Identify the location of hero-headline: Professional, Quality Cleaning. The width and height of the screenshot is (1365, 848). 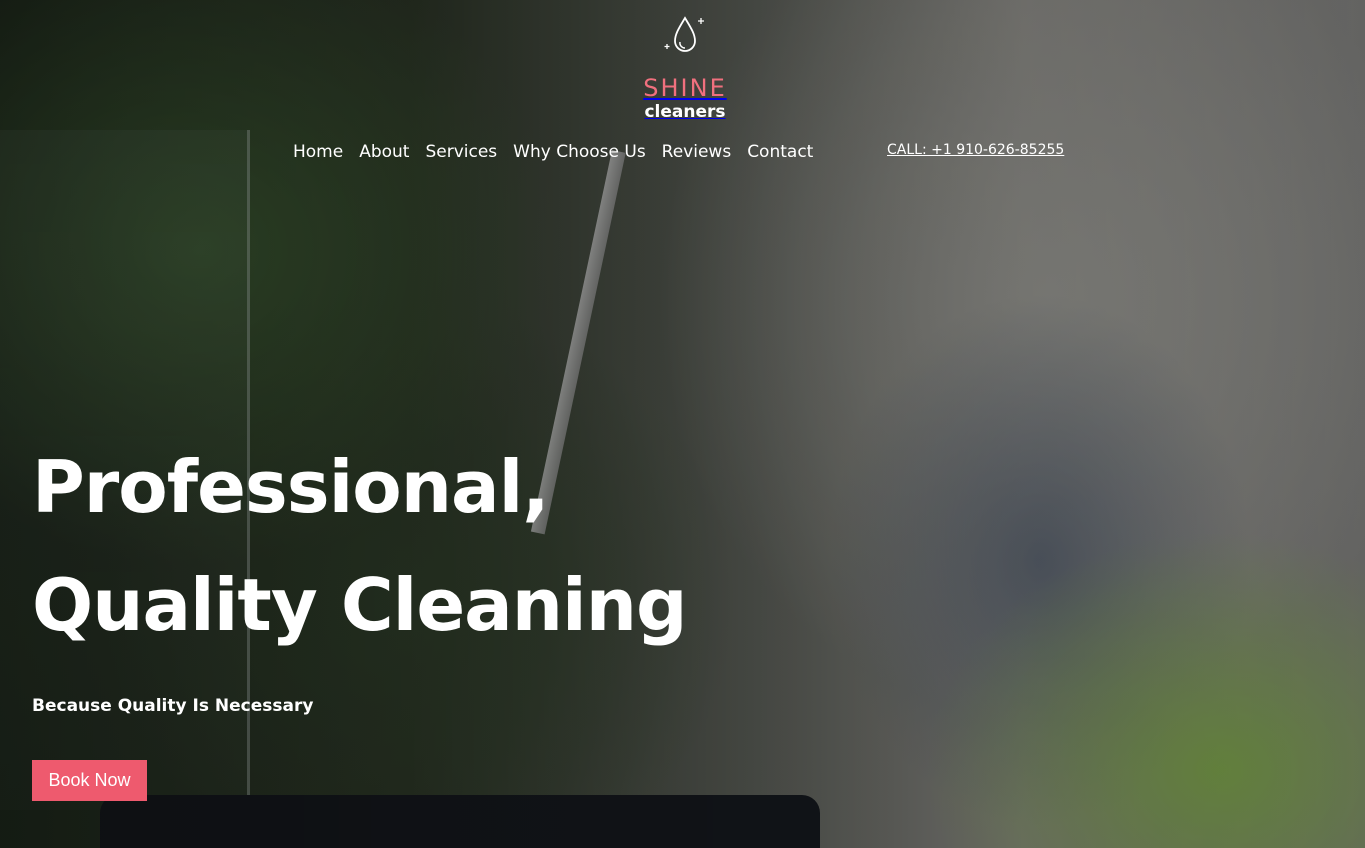
(359, 546).